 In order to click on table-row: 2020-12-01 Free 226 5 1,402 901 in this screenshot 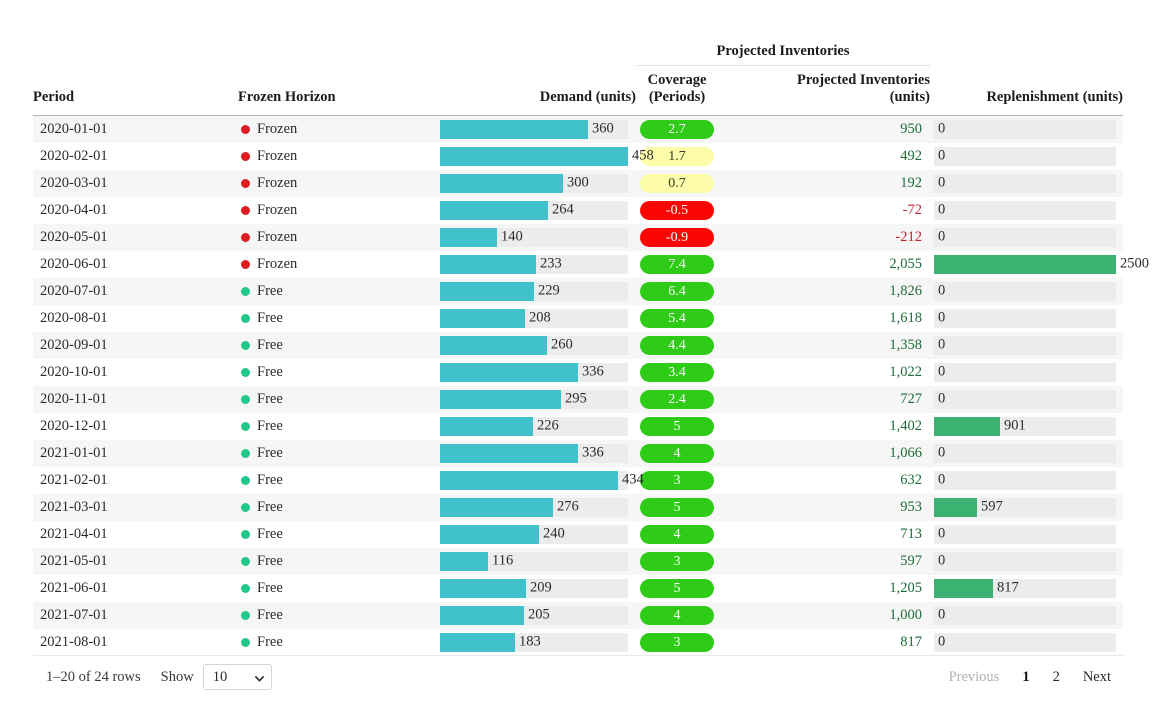, I will do `click(578, 426)`.